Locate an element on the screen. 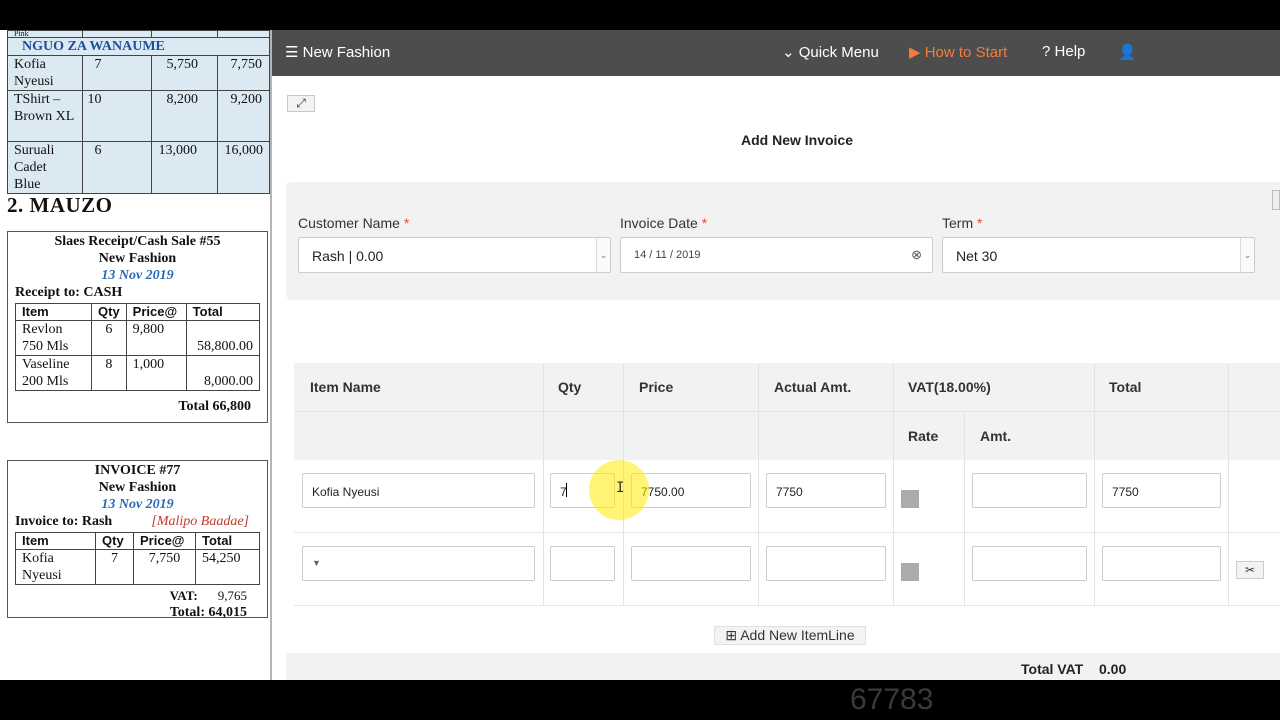 This screenshot has width=1280, height=720. receipt-qty: 6 is located at coordinates (109, 338).